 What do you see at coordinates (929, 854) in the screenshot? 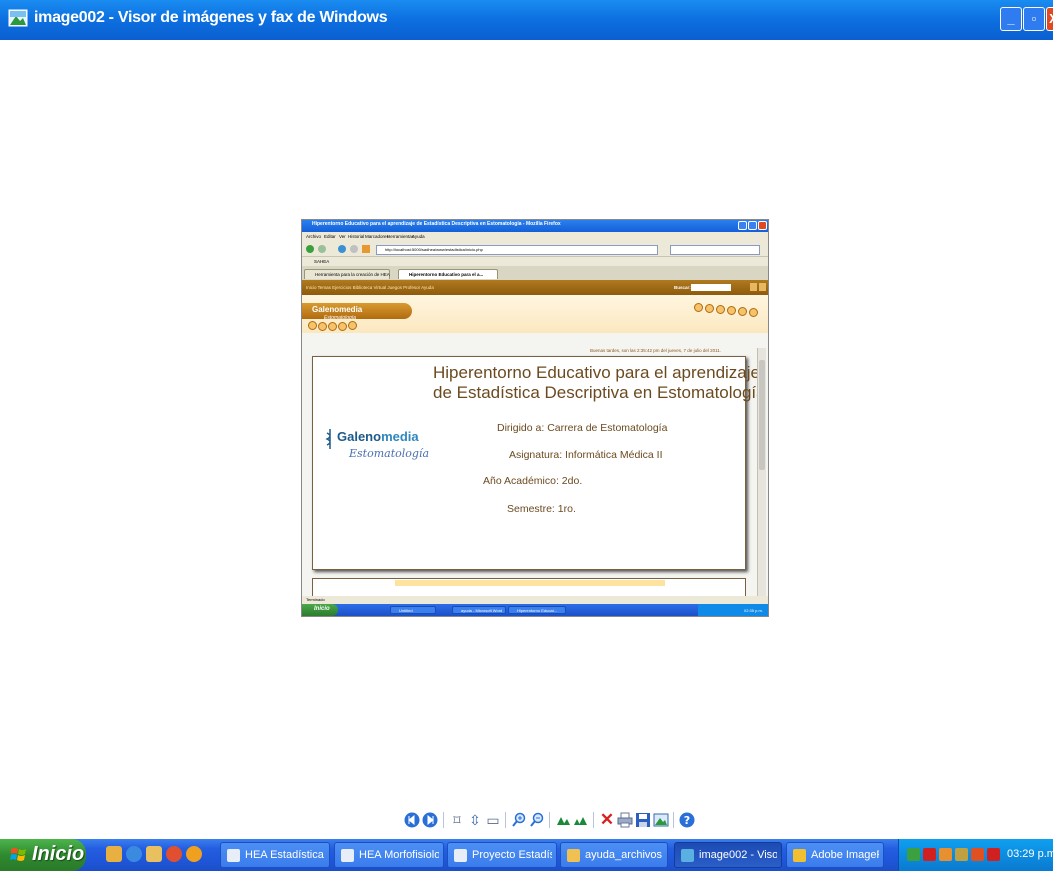
I see `antivirus-icon` at bounding box center [929, 854].